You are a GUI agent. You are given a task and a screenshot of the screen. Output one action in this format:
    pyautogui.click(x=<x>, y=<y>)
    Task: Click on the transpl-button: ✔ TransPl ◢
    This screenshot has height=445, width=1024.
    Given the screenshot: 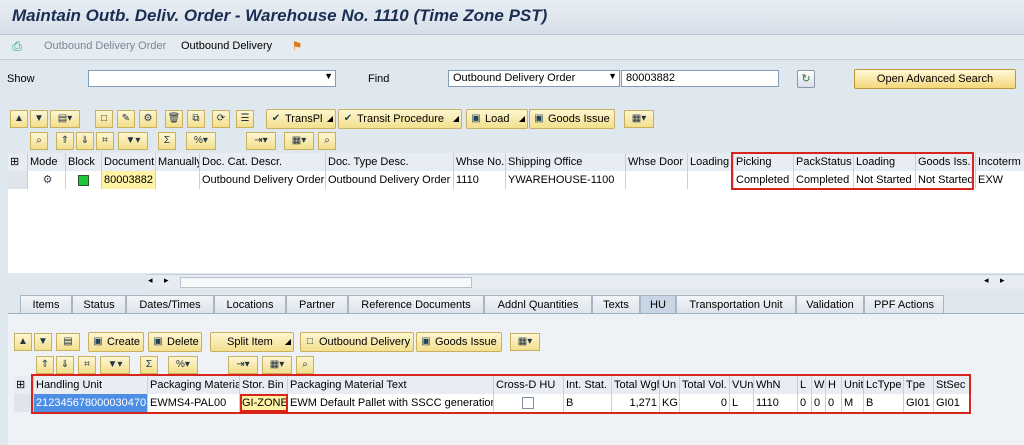 What is the action you would take?
    pyautogui.click(x=301, y=119)
    